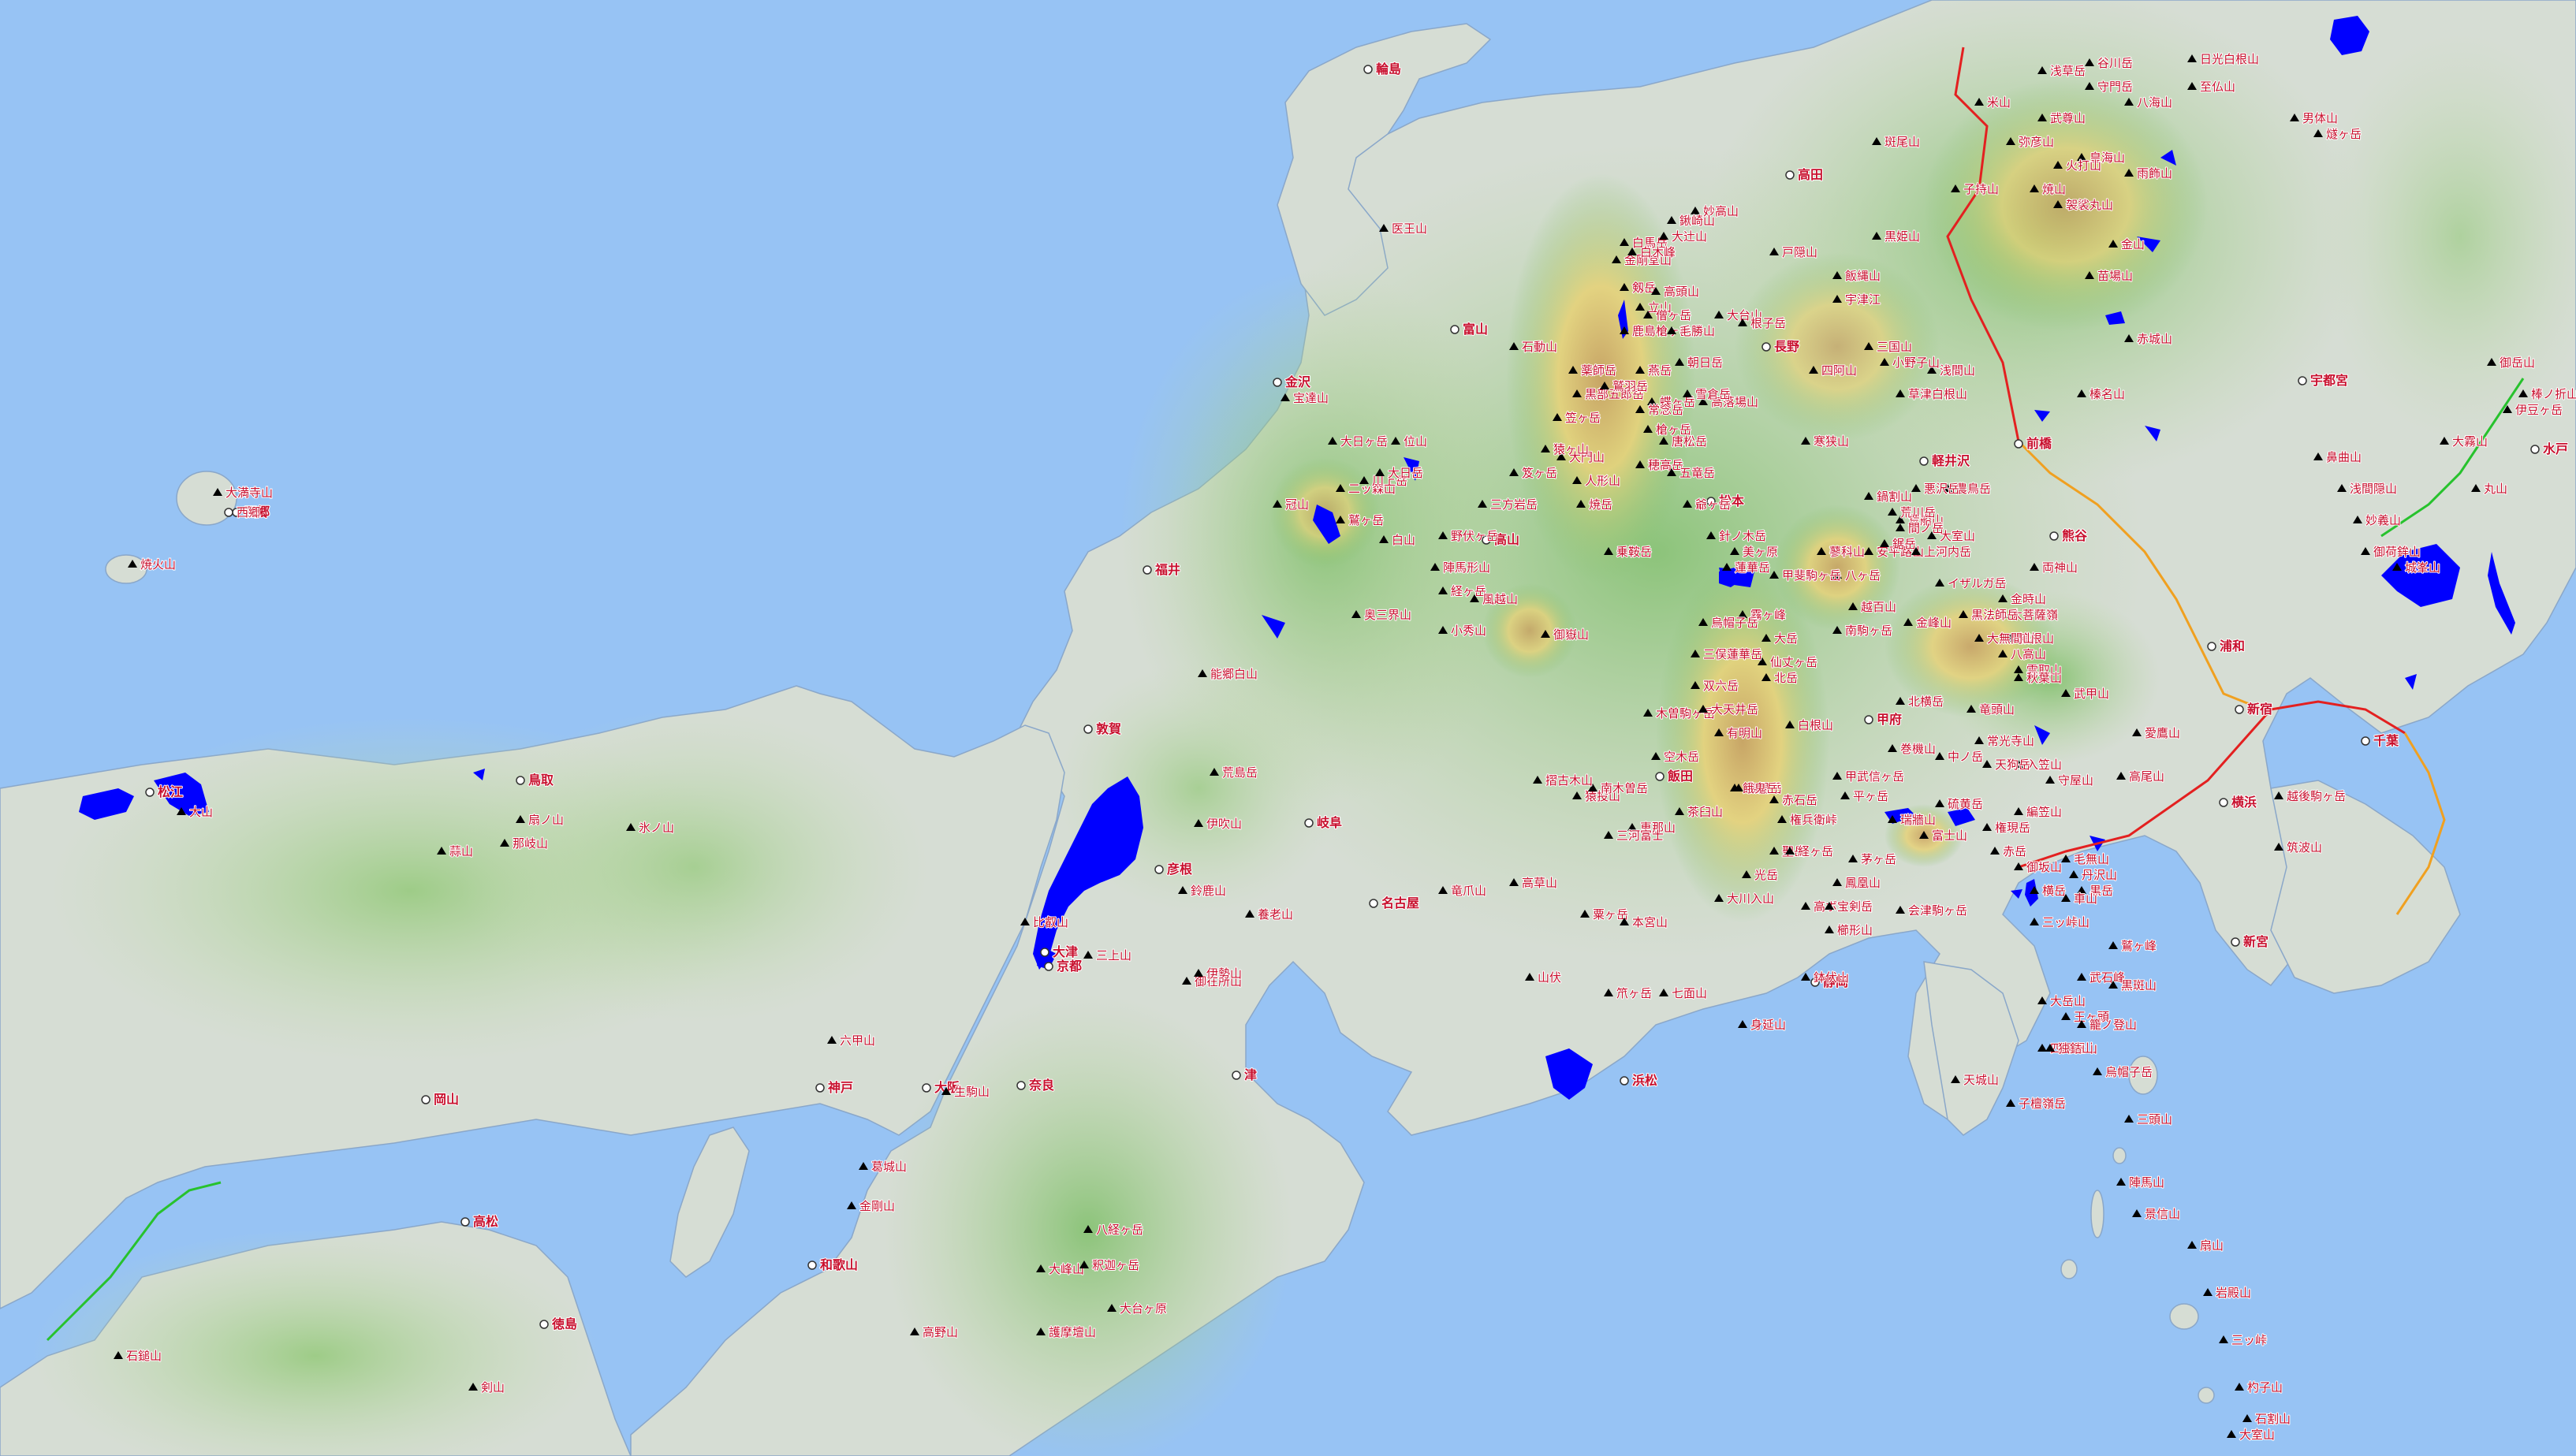  What do you see at coordinates (2344, 134) in the screenshot?
I see `peak-label-text: 燧ヶ岳` at bounding box center [2344, 134].